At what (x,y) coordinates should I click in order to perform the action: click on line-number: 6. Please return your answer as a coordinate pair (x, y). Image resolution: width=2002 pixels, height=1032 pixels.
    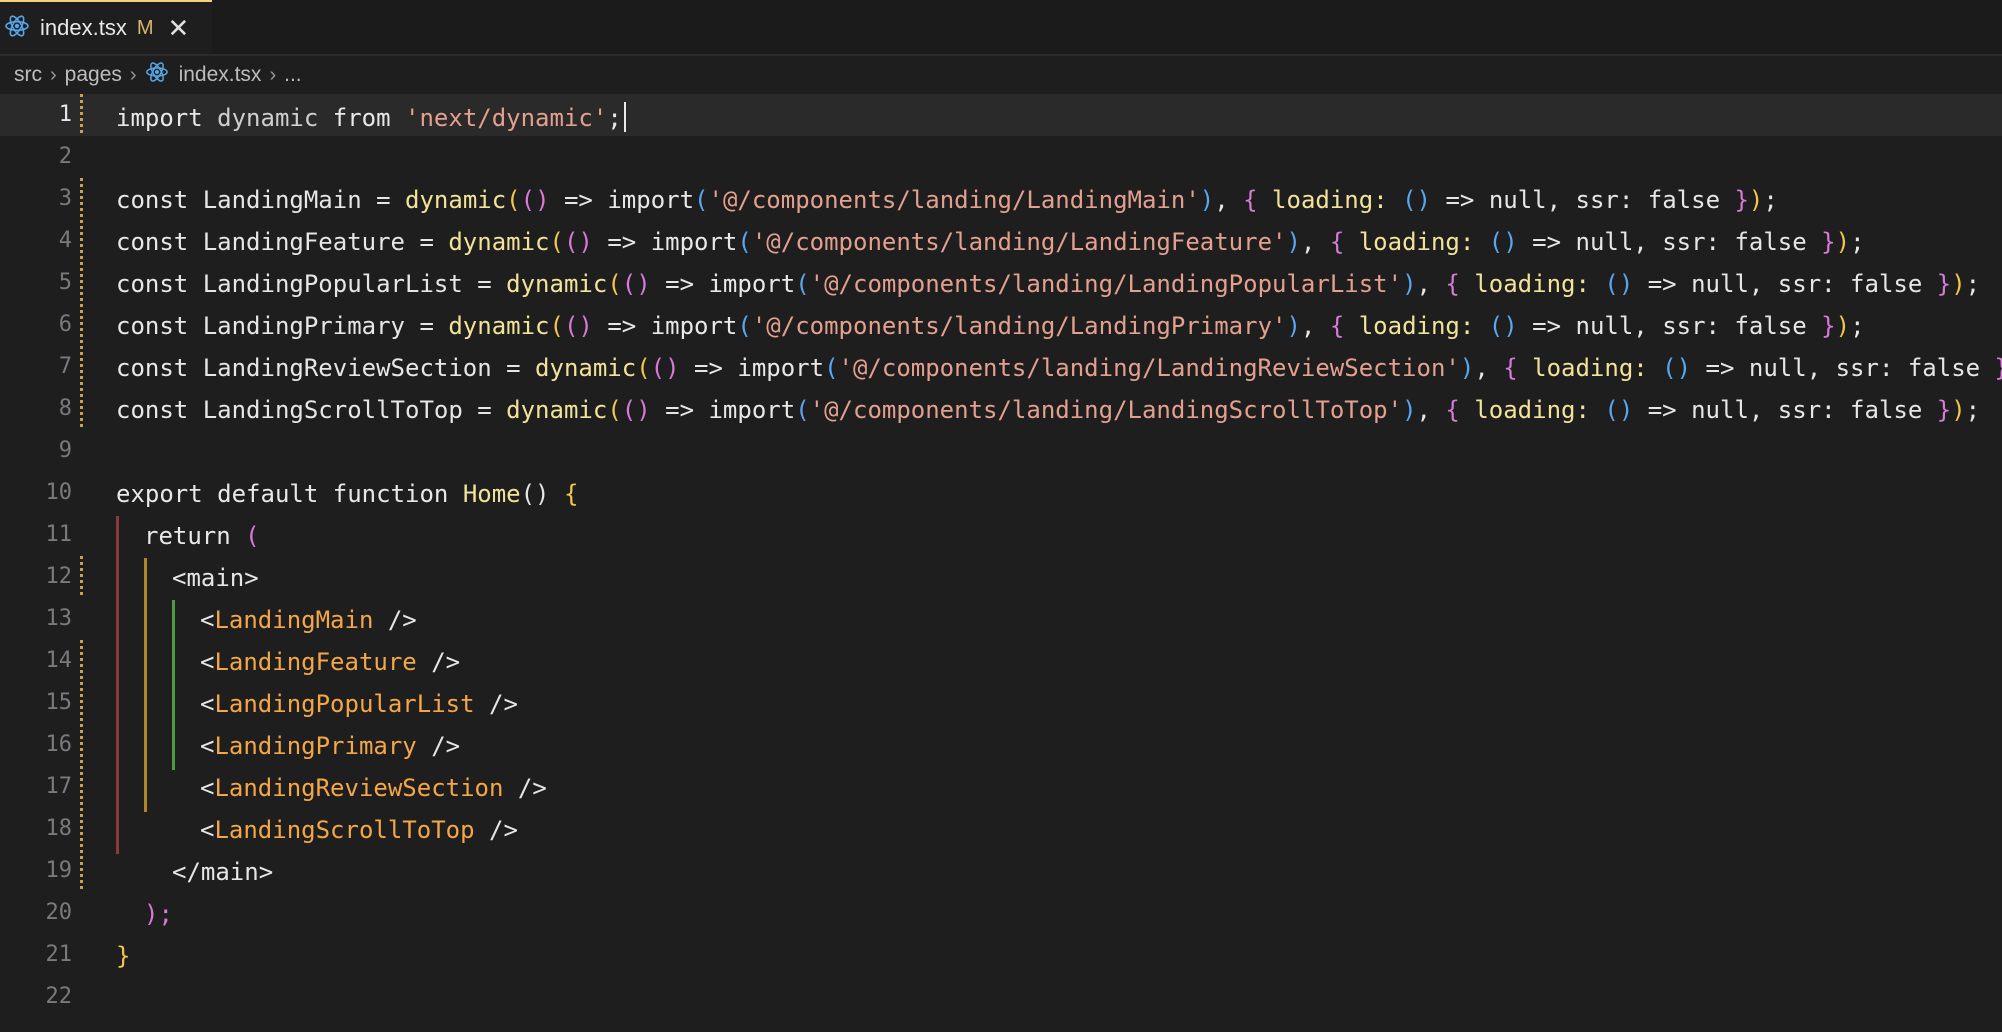
    Looking at the image, I should click on (65, 324).